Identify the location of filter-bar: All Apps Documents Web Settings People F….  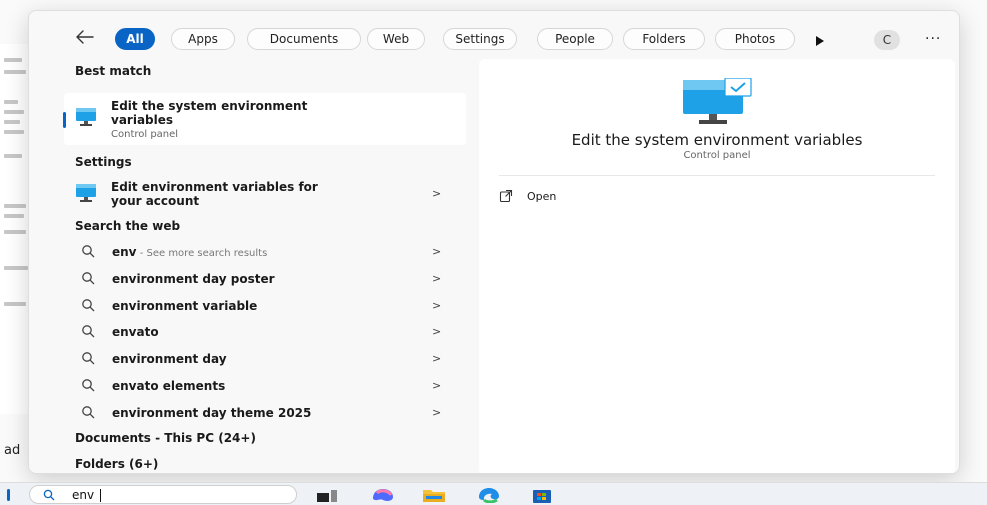
(494, 35).